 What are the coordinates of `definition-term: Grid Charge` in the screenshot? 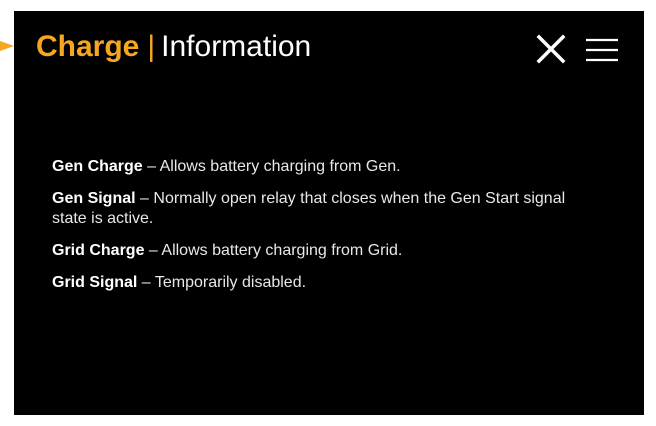 It's located at (98, 250).